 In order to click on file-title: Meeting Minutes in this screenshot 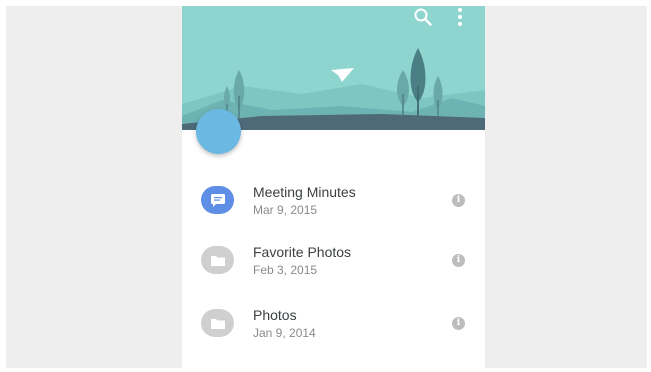, I will do `click(304, 192)`.